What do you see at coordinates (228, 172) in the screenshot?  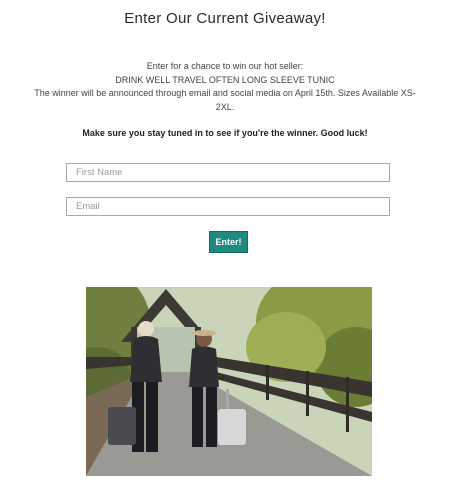 I see `first-name-input` at bounding box center [228, 172].